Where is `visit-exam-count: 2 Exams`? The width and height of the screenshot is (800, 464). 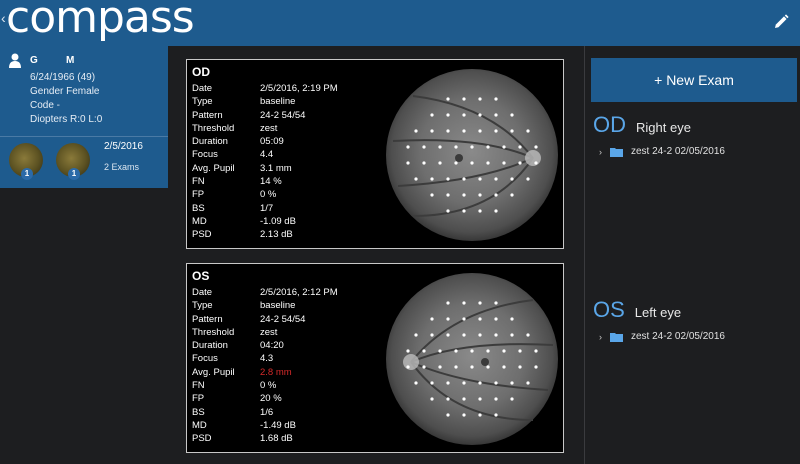
visit-exam-count: 2 Exams is located at coordinates (122, 167).